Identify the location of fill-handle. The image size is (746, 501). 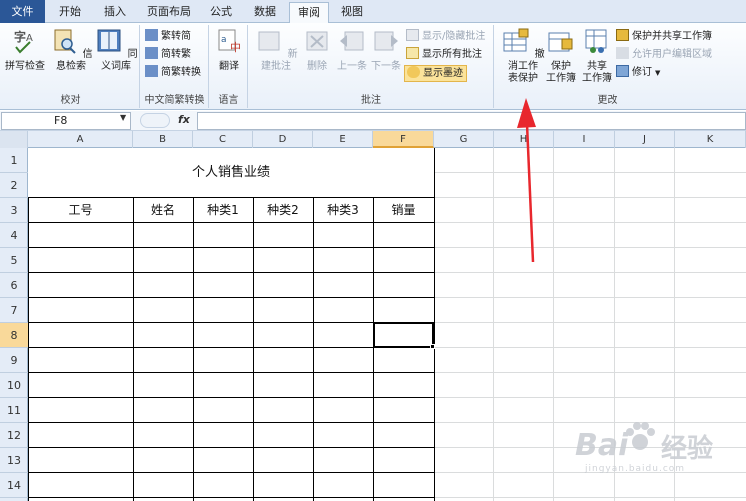
(432, 346).